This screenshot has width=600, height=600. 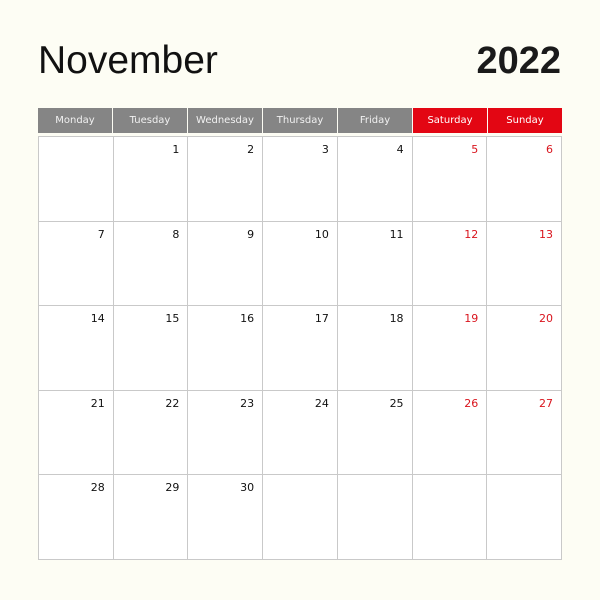 I want to click on day-cell-weekend: 20, so click(x=524, y=348).